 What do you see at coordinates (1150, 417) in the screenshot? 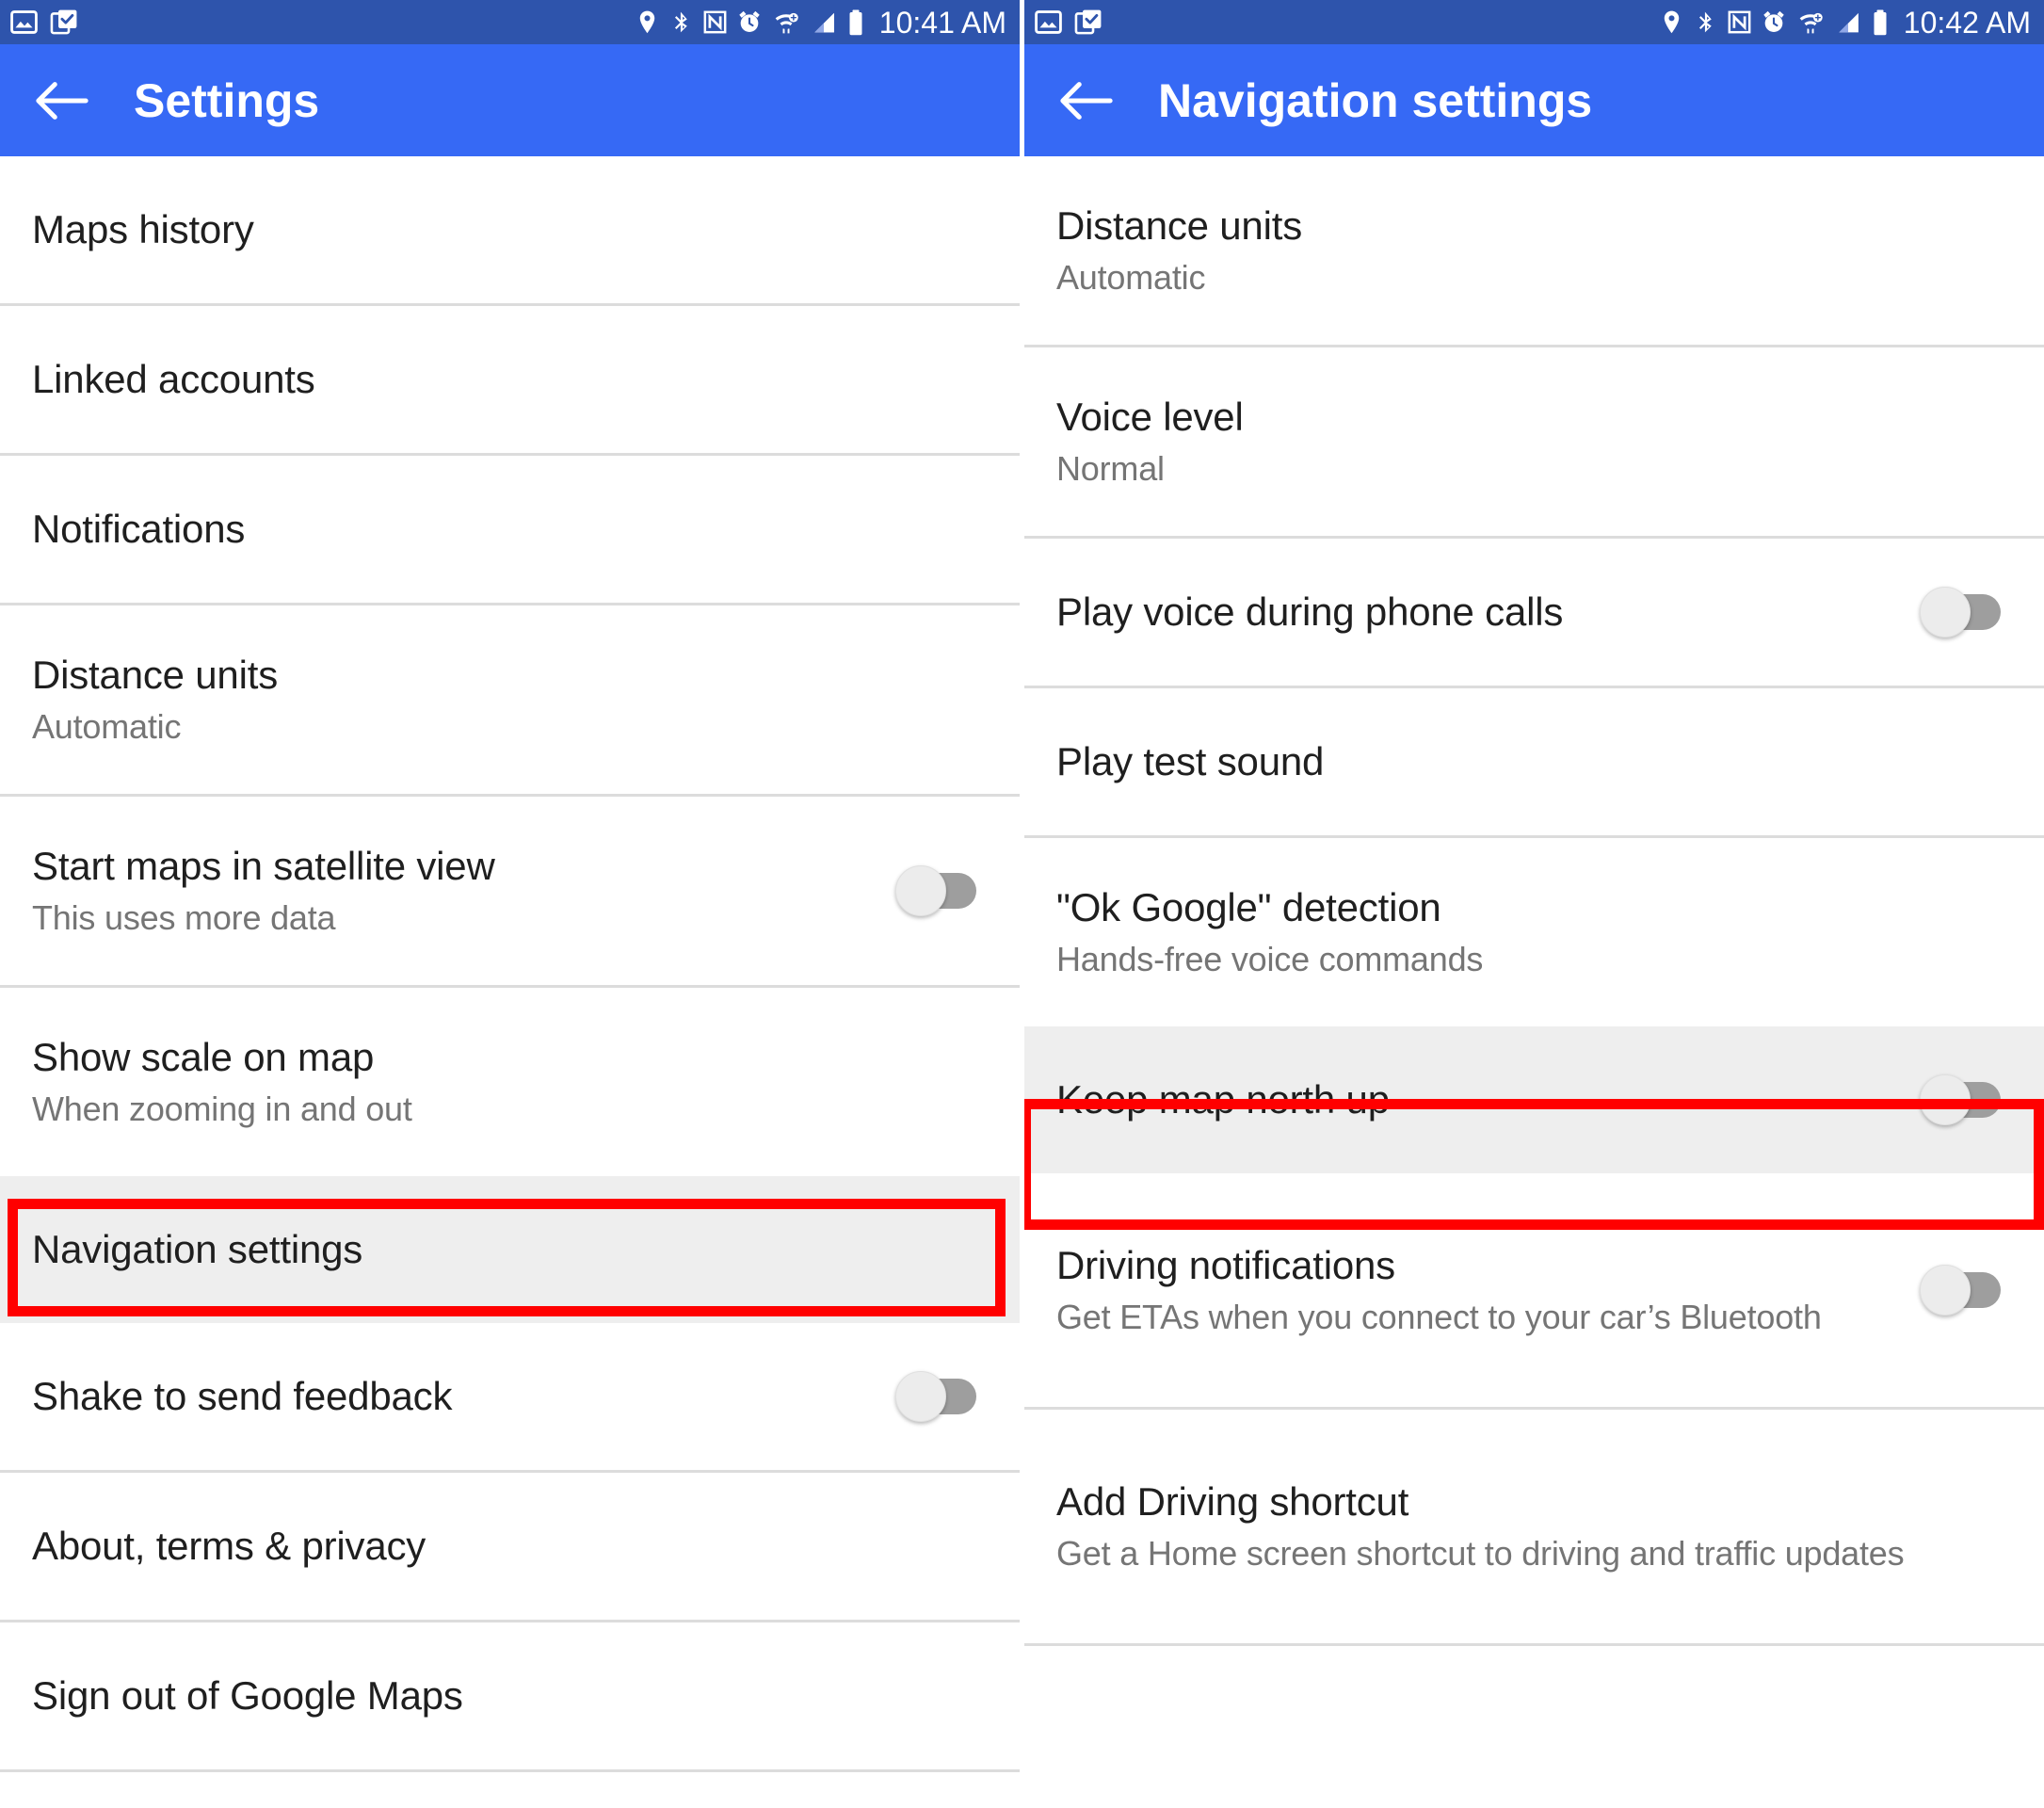
I see `list-item-title: Voice level` at bounding box center [1150, 417].